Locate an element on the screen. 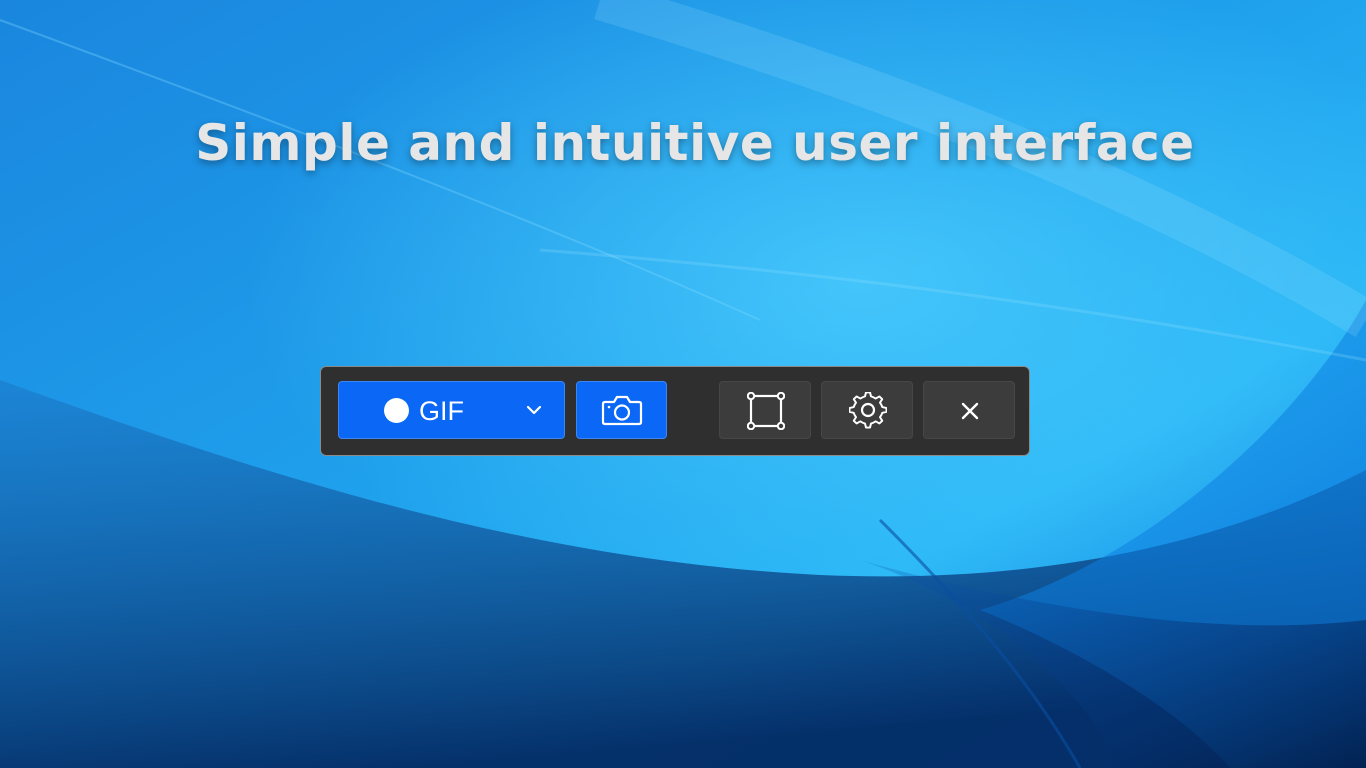  record-gif-button: GIF is located at coordinates (451, 410).